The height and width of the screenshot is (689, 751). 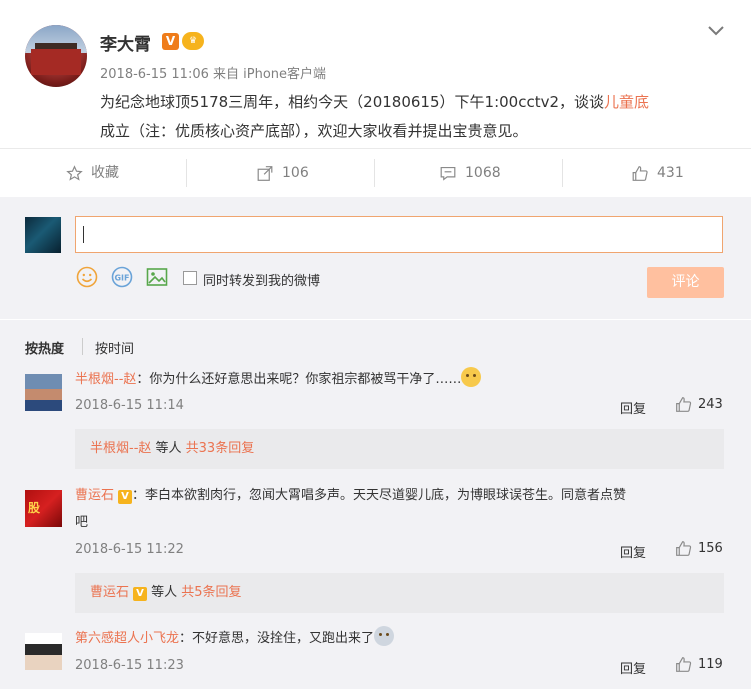 I want to click on sort-divider, so click(x=82, y=346).